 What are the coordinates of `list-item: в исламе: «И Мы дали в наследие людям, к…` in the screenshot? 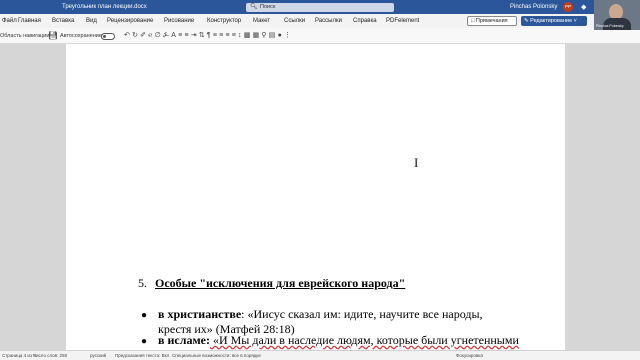 It's located at (338, 340).